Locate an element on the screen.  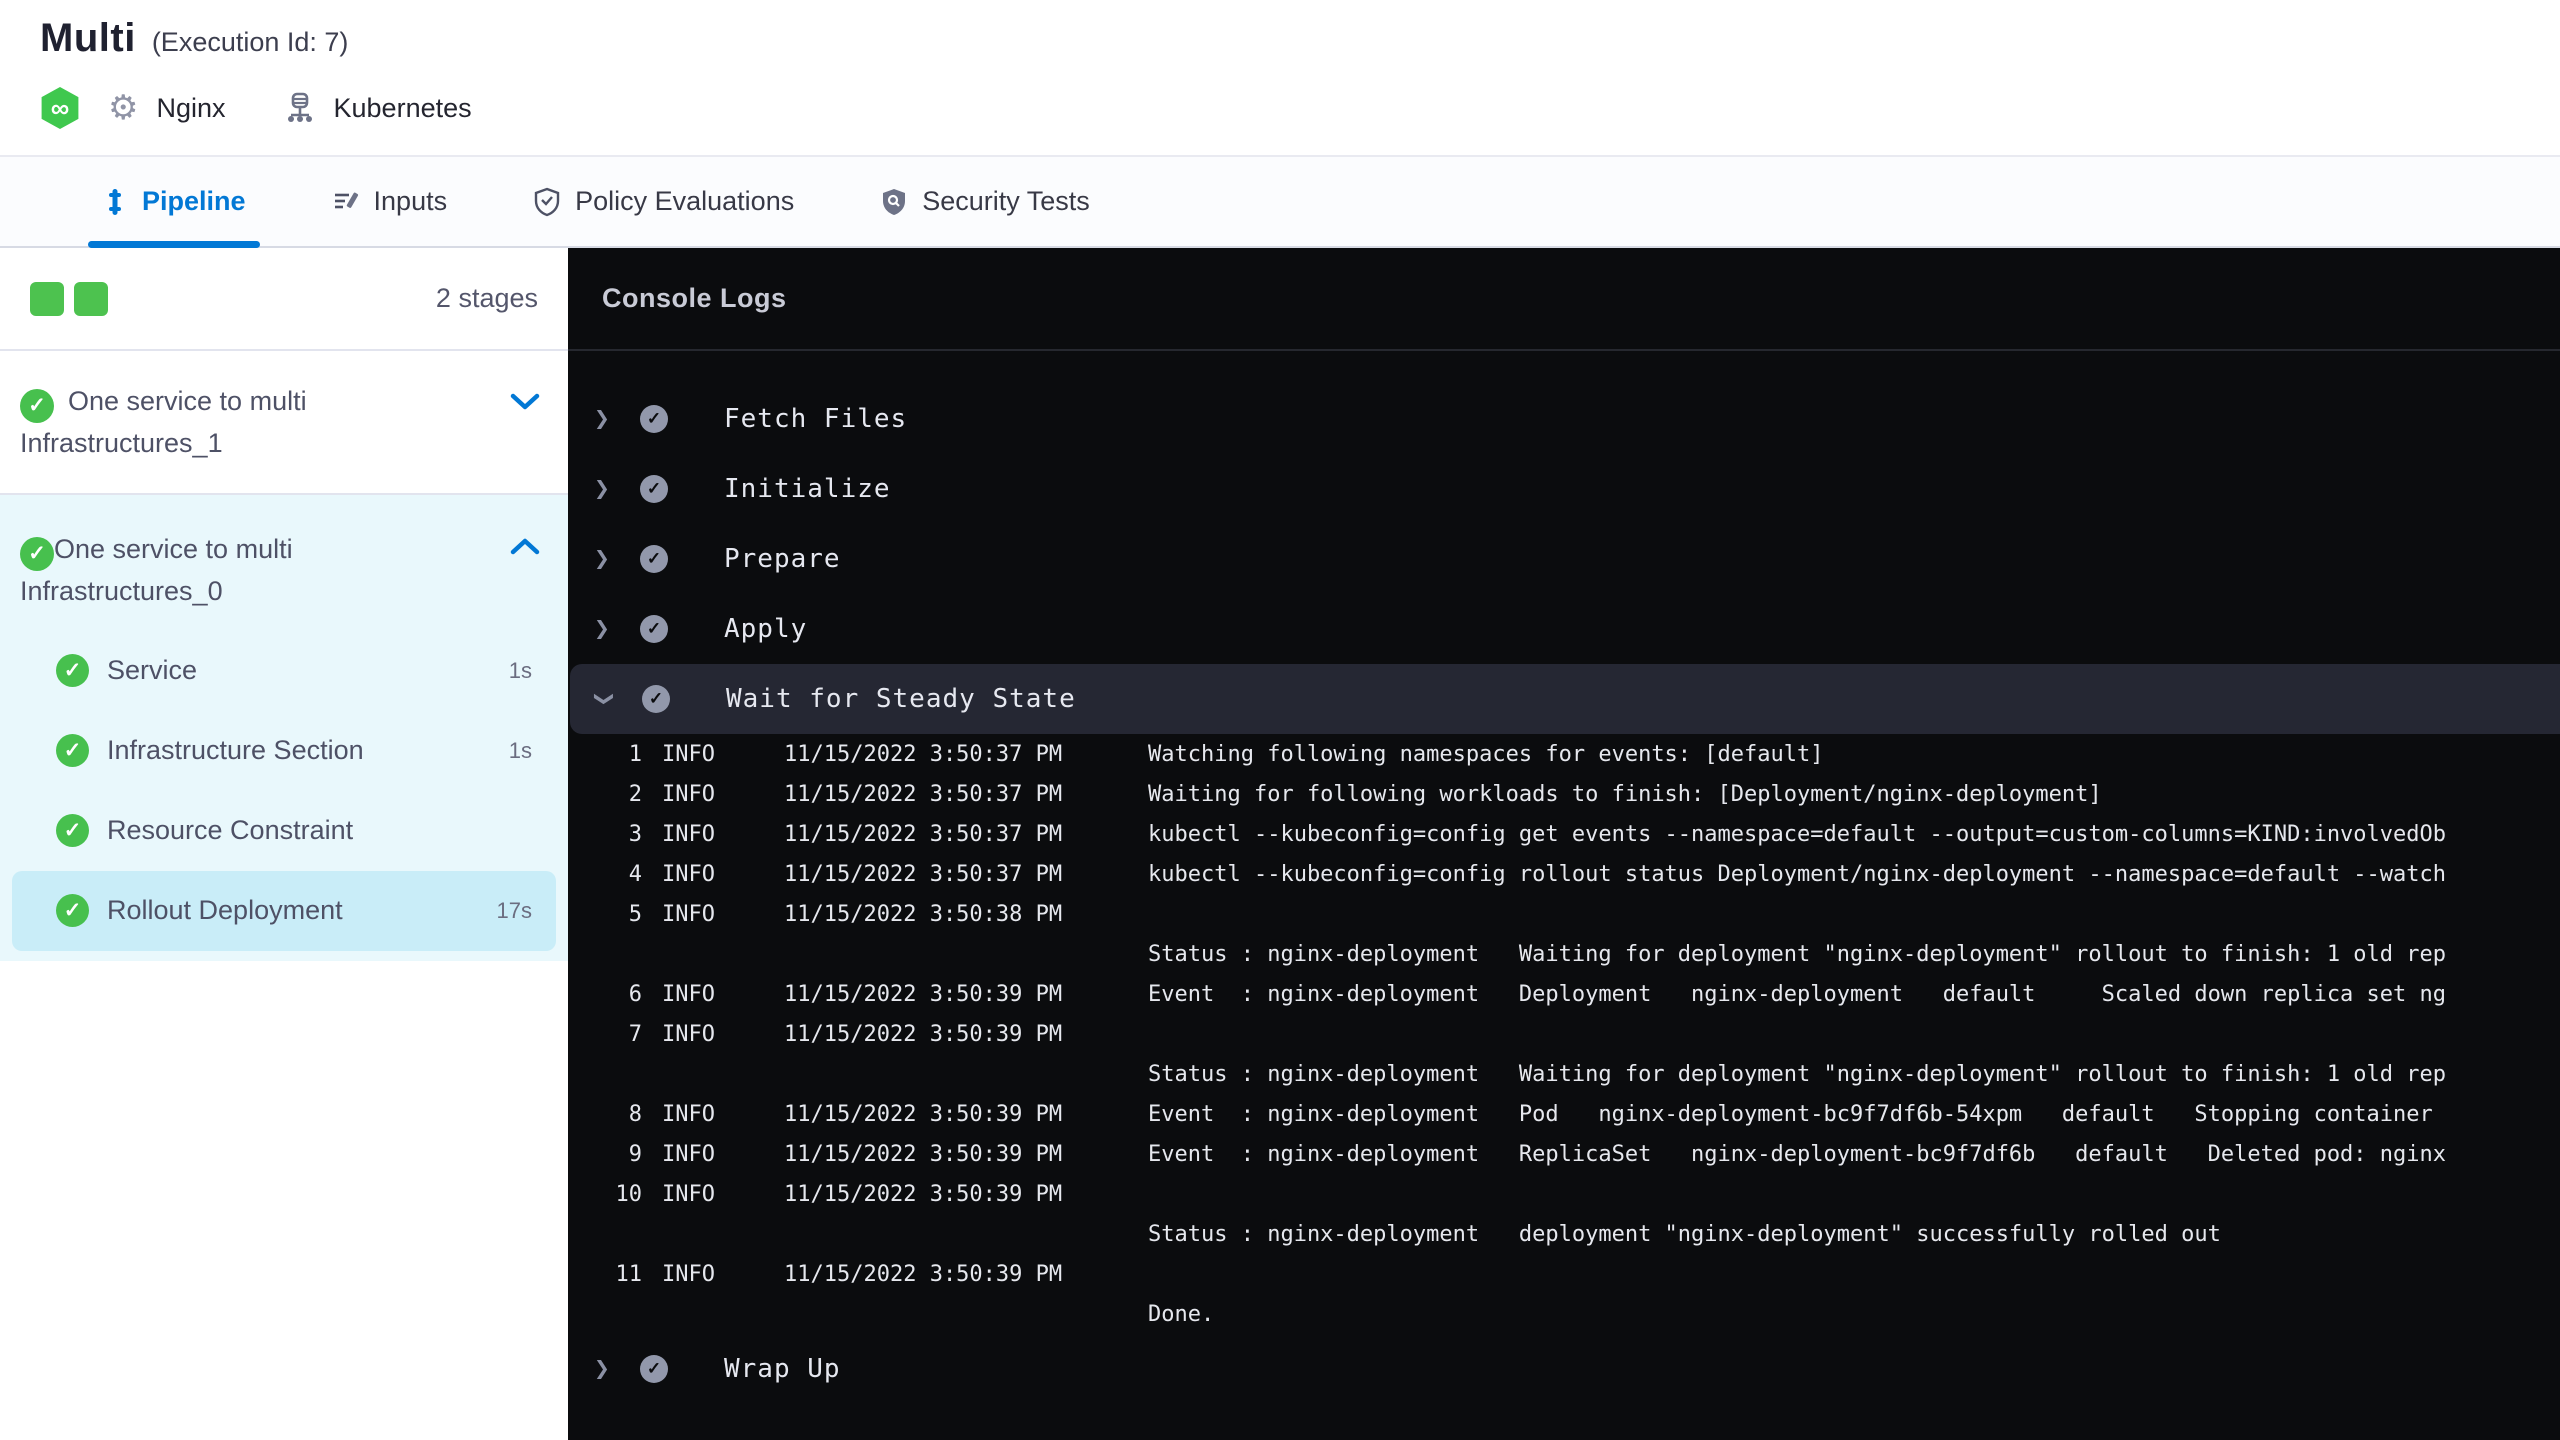
log-line: 11 INFO 11/15/2022 3:50:39 PM is located at coordinates (839, 1274).